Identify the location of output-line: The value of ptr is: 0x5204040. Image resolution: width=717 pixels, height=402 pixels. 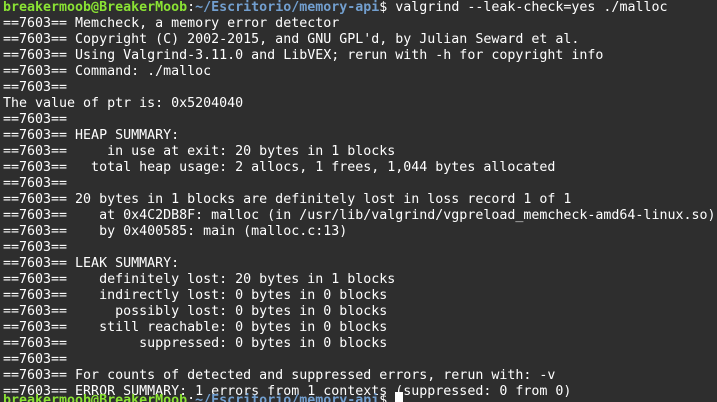
(123, 103).